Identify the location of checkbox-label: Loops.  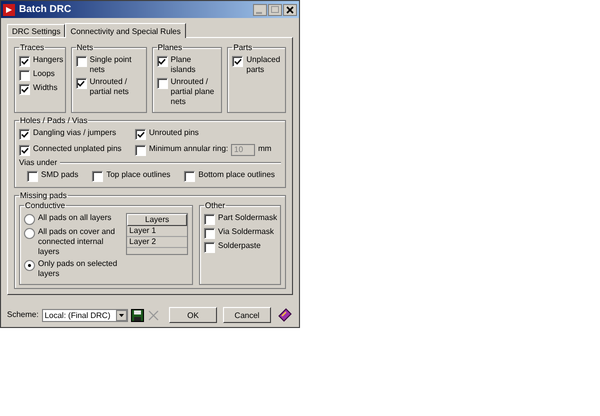
(44, 74).